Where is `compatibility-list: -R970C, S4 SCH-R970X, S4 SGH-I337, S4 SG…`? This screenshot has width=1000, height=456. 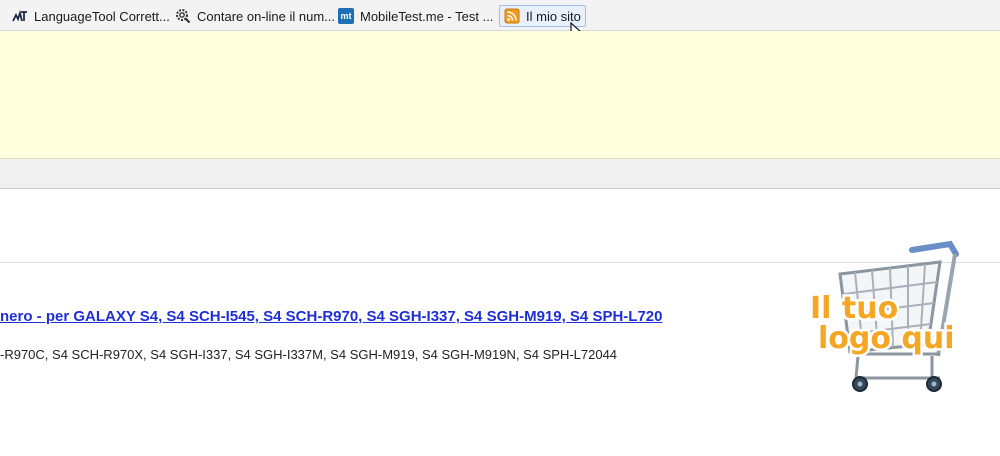 compatibility-list: -R970C, S4 SCH-R970X, S4 SGH-I337, S4 SG… is located at coordinates (309, 354).